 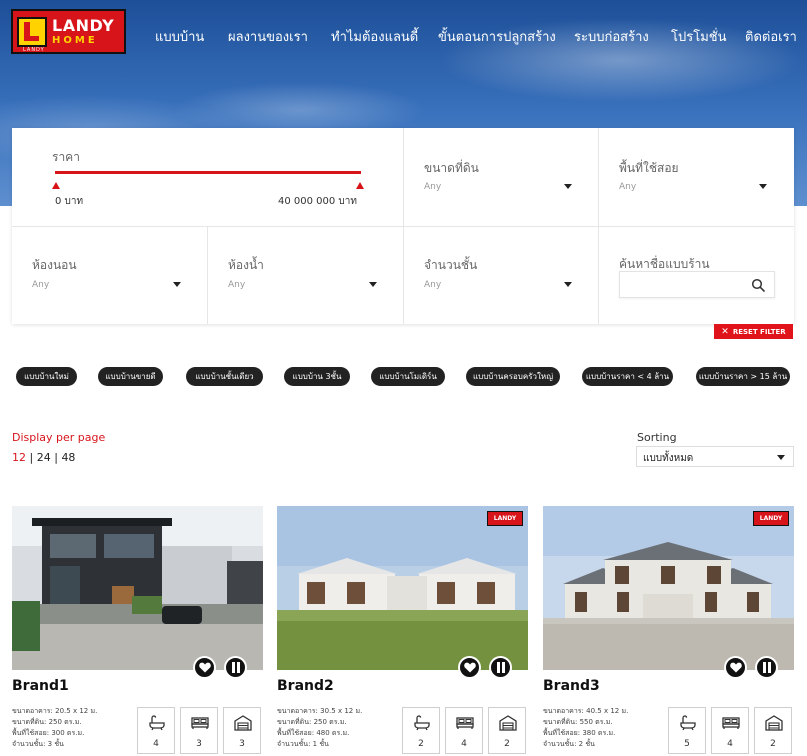 I want to click on house-title: Brand1, so click(x=40, y=686).